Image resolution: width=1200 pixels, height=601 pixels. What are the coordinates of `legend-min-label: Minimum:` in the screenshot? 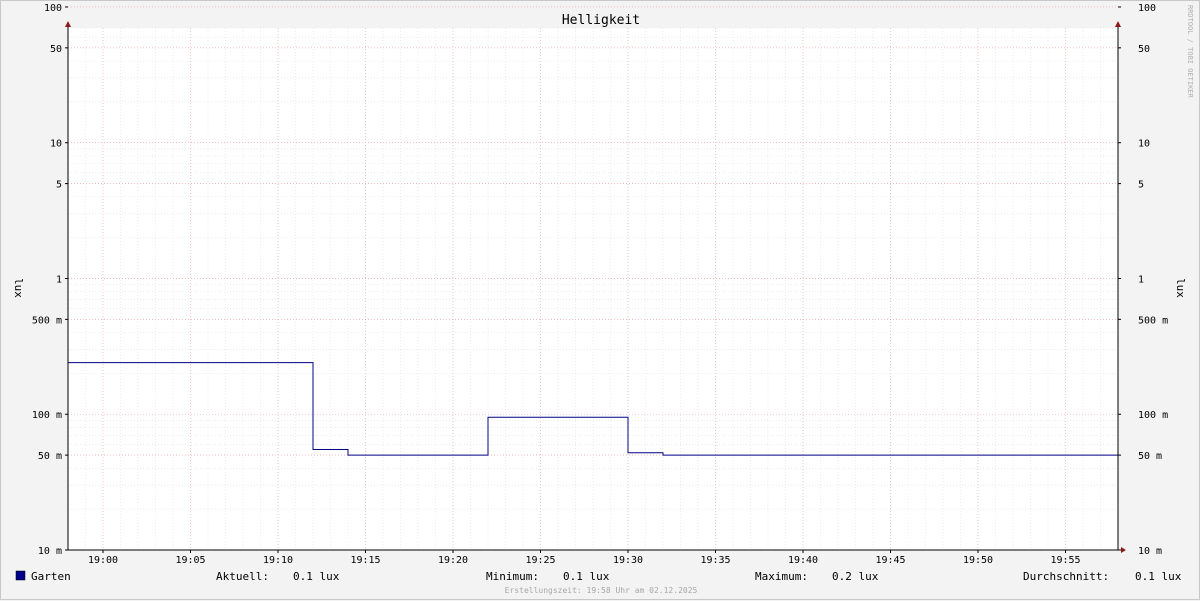 It's located at (512, 576).